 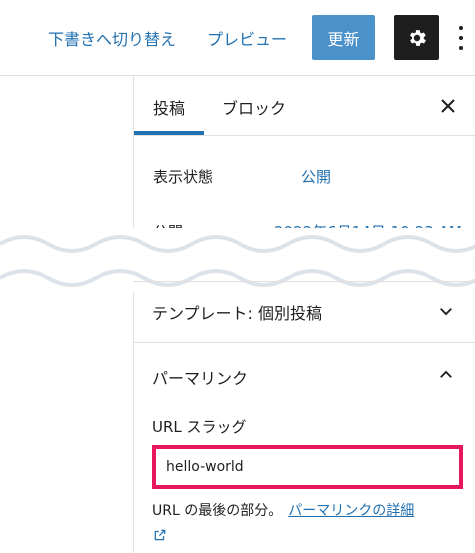 What do you see at coordinates (316, 176) in the screenshot?
I see `visibility-value-button: 公開` at bounding box center [316, 176].